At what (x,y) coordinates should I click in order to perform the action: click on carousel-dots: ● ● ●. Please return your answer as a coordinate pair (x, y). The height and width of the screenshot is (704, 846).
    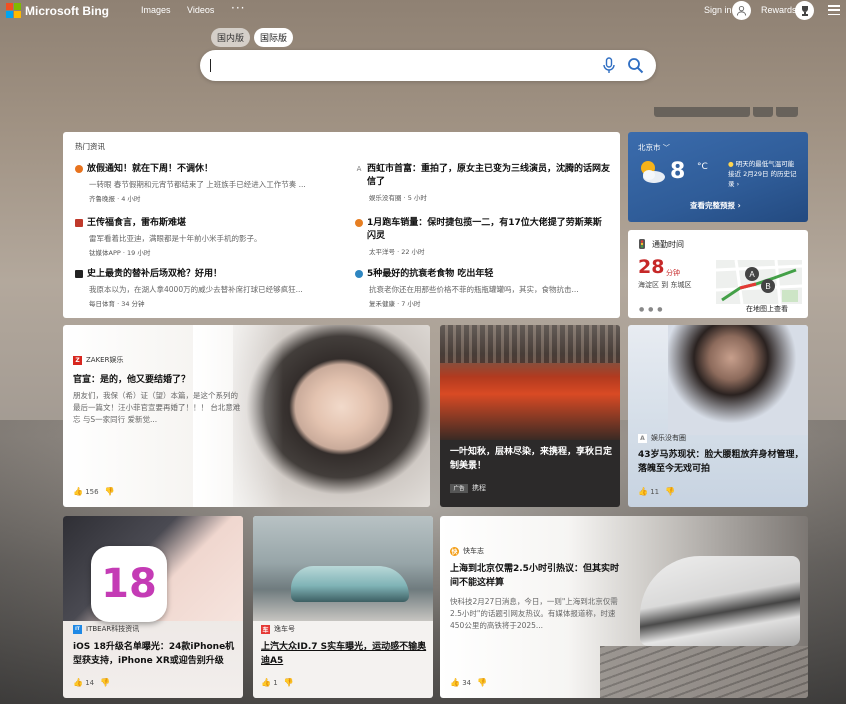
    Looking at the image, I should click on (651, 309).